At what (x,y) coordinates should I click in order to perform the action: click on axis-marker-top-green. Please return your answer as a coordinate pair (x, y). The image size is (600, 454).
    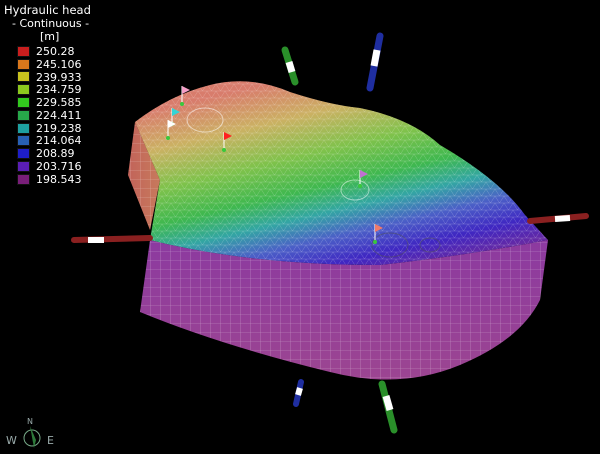
    Looking at the image, I should click on (290, 66).